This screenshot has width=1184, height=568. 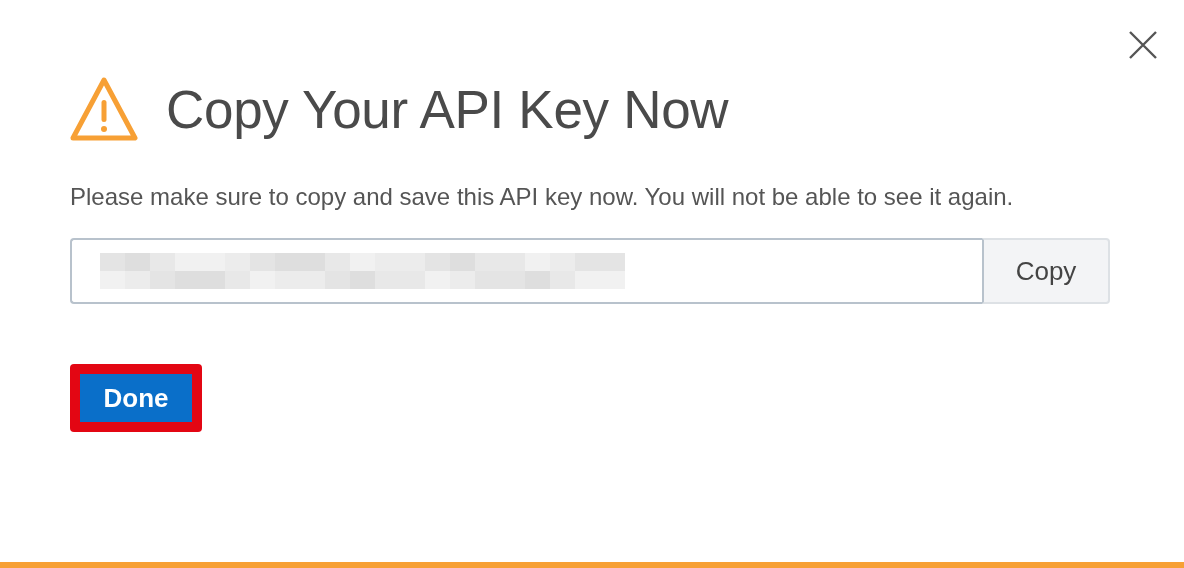 I want to click on done-button: Done, so click(x=136, y=398).